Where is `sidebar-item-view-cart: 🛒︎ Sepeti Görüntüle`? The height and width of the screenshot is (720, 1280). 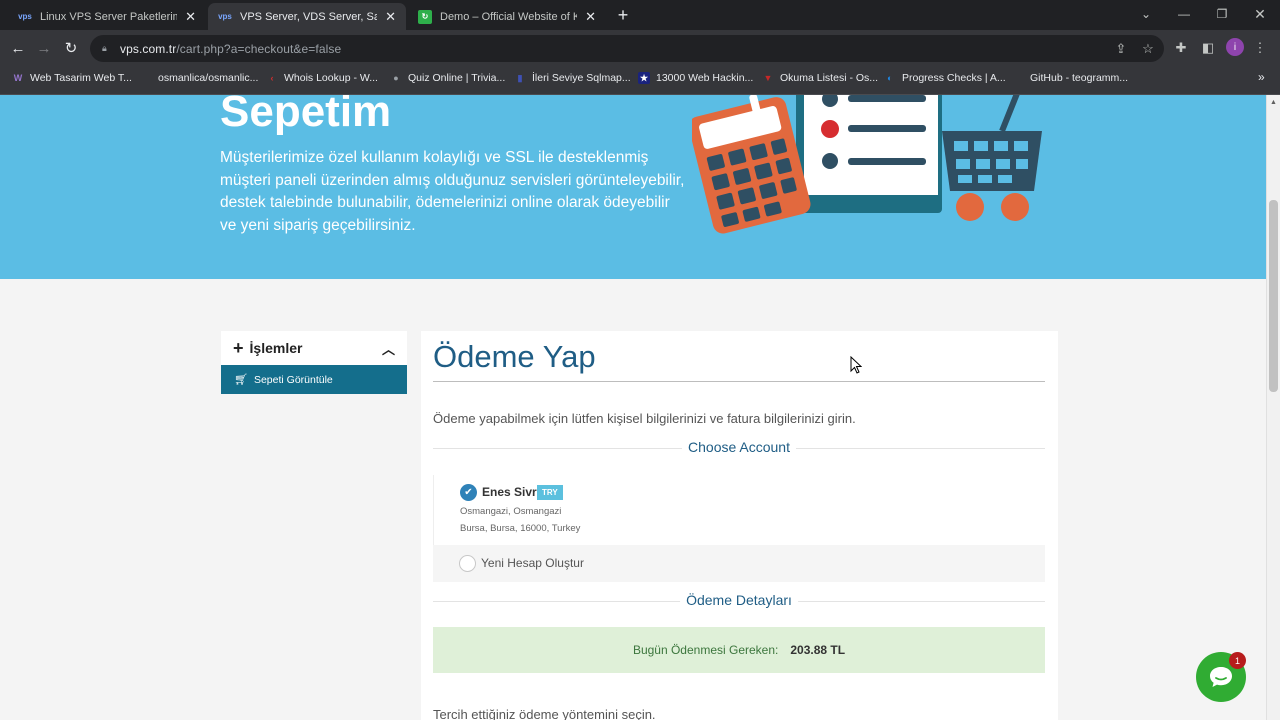
sidebar-item-view-cart: 🛒︎ Sepeti Görüntüle is located at coordinates (314, 379).